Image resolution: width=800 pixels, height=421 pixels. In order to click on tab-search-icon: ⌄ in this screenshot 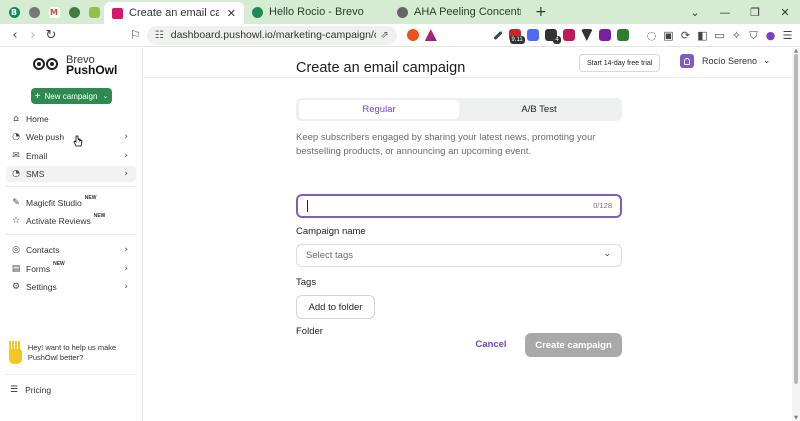, I will do `click(695, 12)`.